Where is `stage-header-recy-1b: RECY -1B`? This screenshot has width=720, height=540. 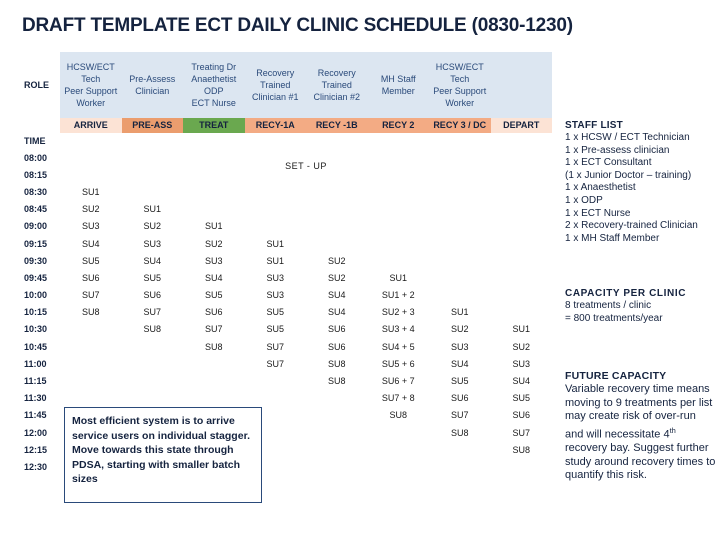 stage-header-recy-1b: RECY -1B is located at coordinates (337, 125).